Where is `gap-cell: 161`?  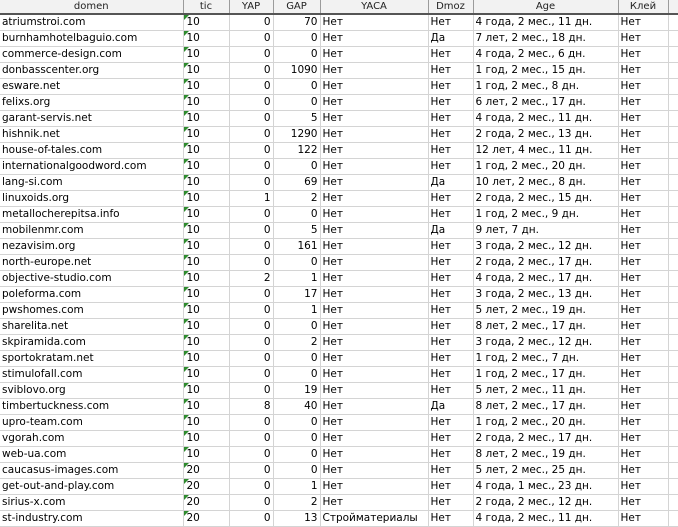 gap-cell: 161 is located at coordinates (297, 246).